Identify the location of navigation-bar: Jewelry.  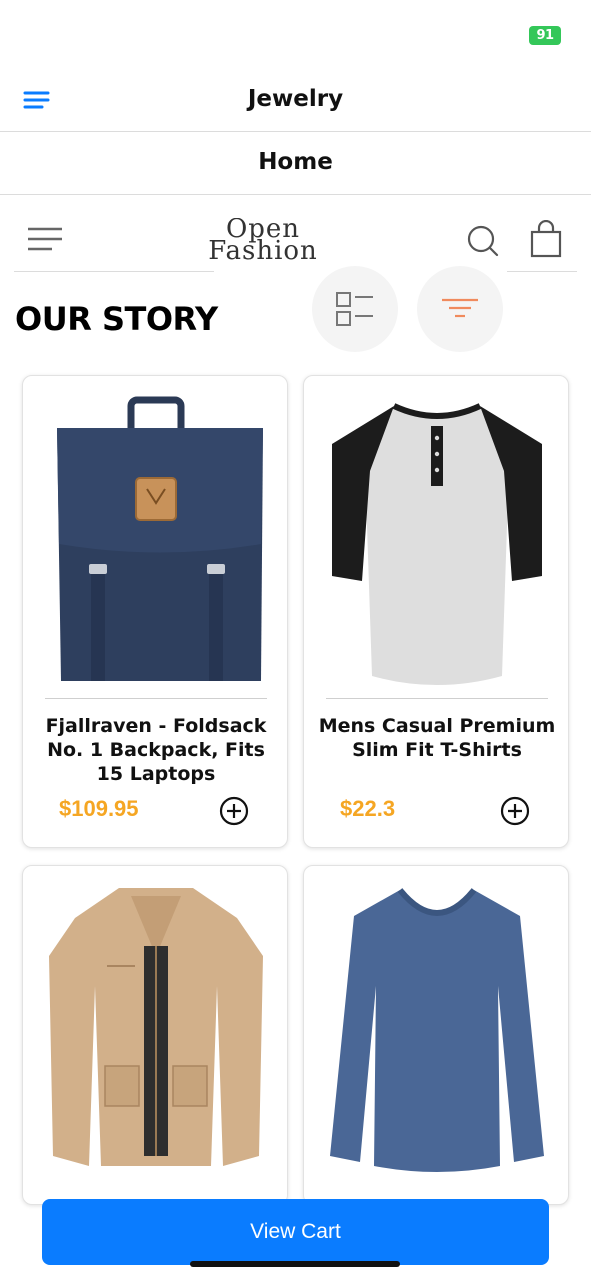
(295, 100).